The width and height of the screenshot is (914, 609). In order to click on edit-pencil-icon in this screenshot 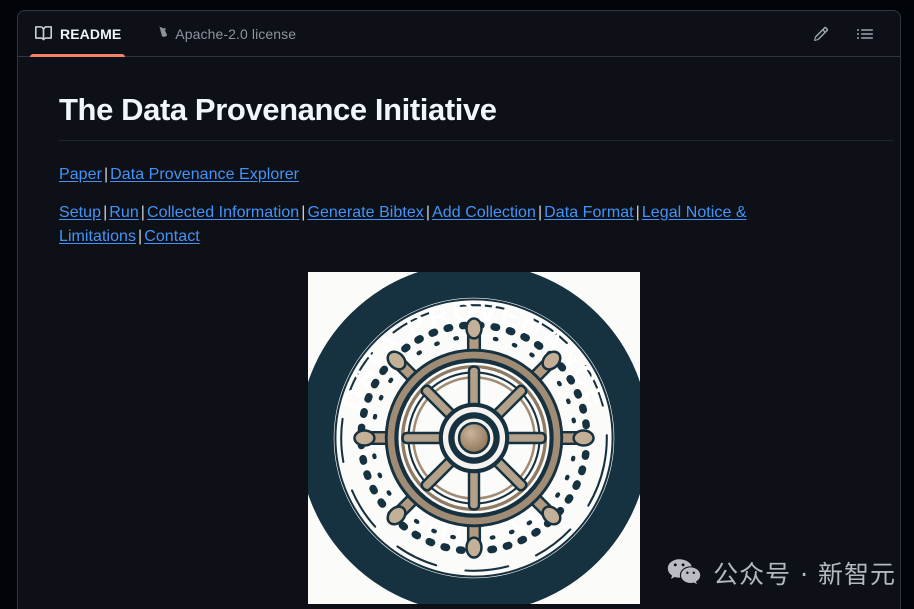, I will do `click(821, 34)`.